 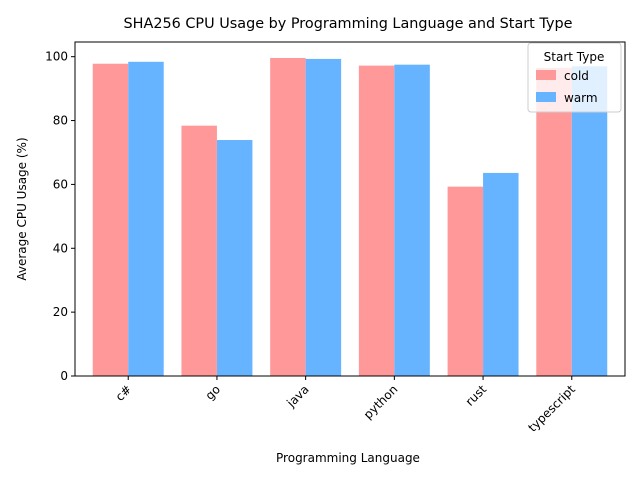 I want to click on bar-cold-rust, so click(x=465, y=281).